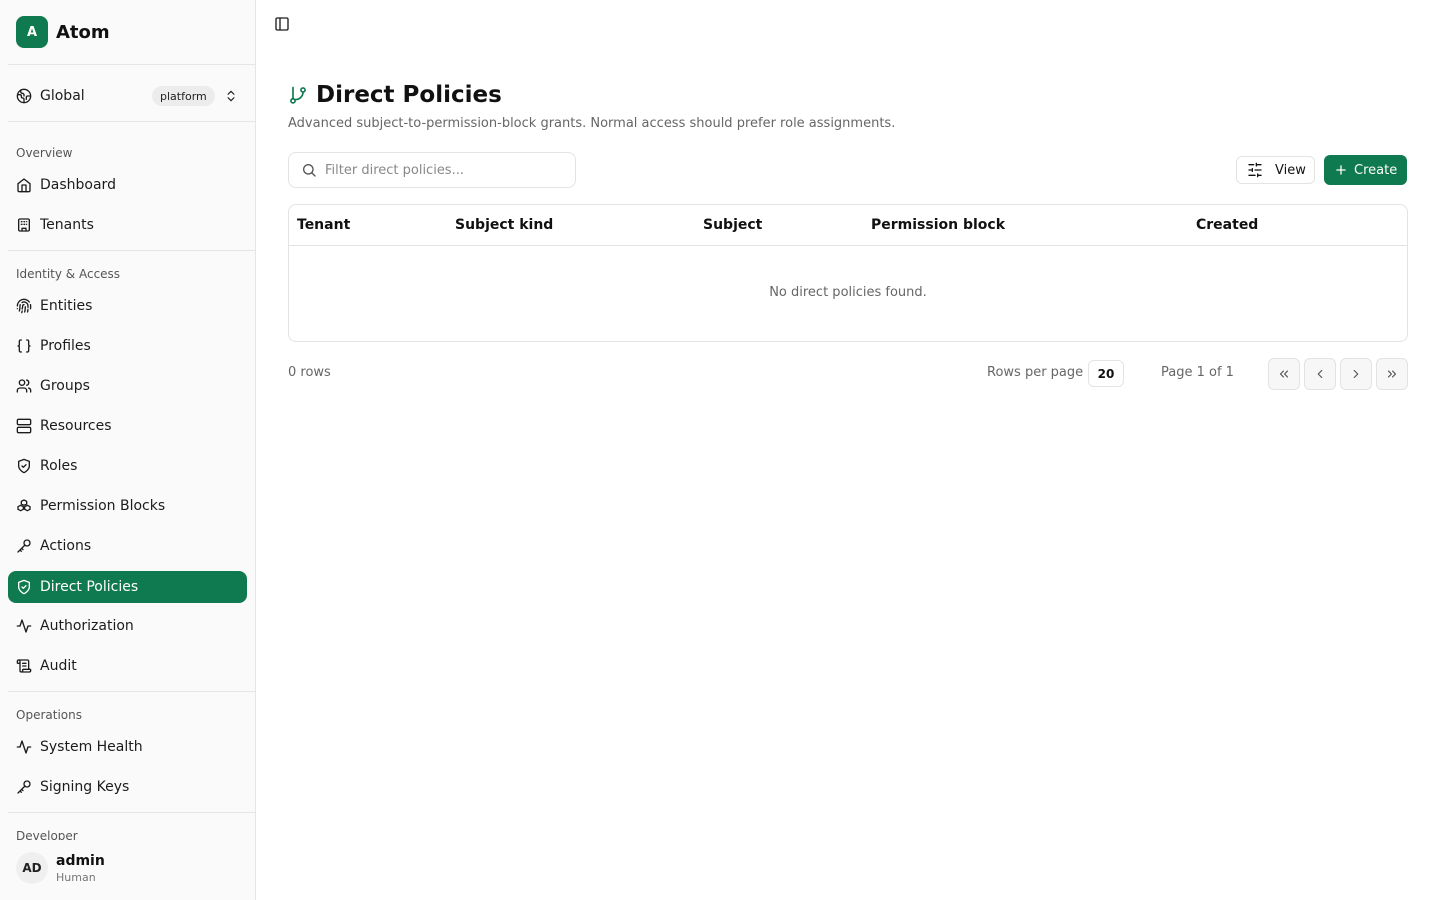  I want to click on first-page-button, so click(1284, 374).